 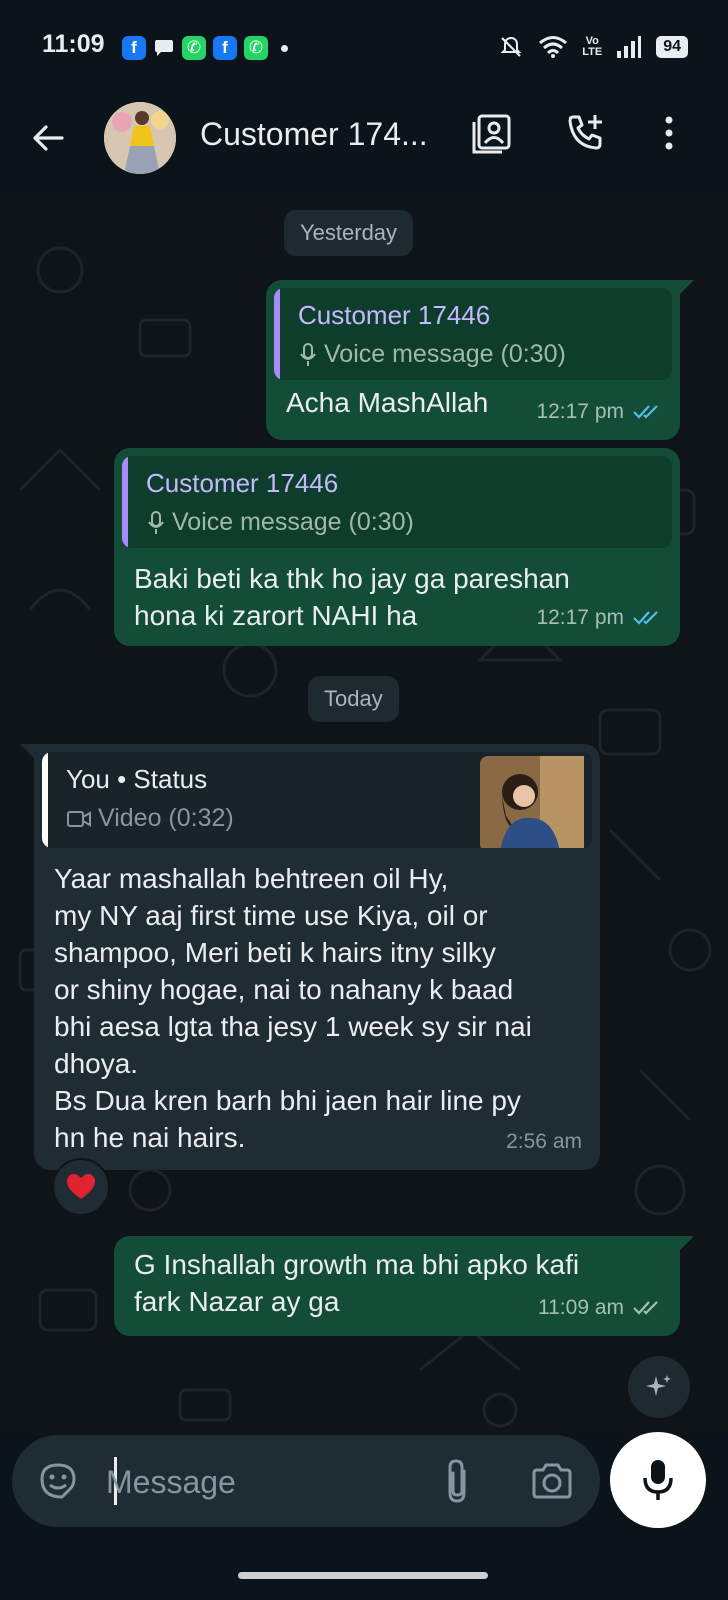 I want to click on sparkle-icon, so click(x=658, y=1385).